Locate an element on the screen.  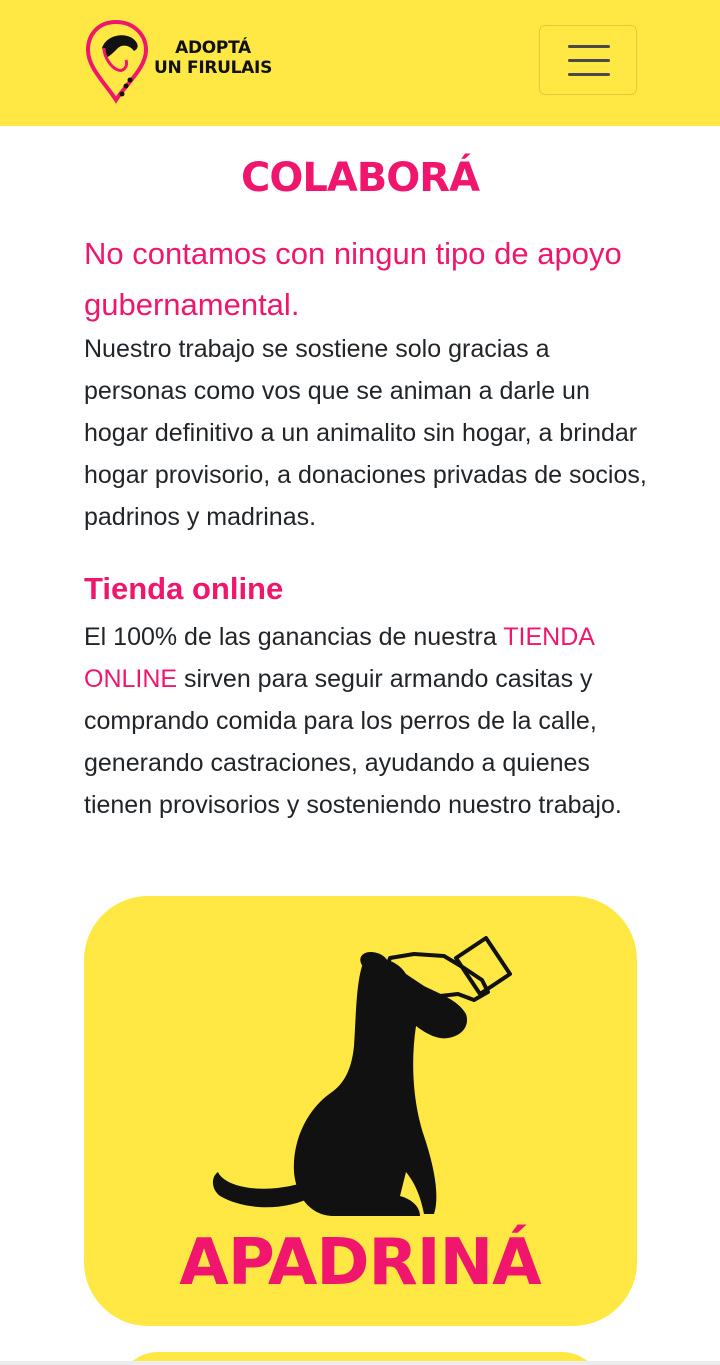
menu-toggle-button is located at coordinates (588, 60).